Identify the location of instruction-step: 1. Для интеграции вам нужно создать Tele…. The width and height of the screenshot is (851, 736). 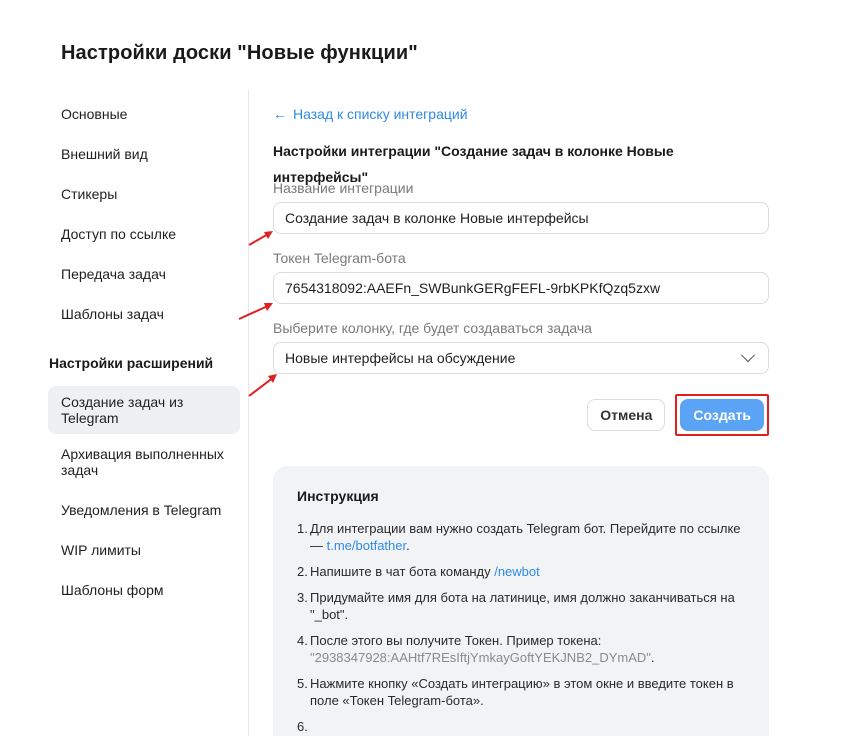
(519, 537).